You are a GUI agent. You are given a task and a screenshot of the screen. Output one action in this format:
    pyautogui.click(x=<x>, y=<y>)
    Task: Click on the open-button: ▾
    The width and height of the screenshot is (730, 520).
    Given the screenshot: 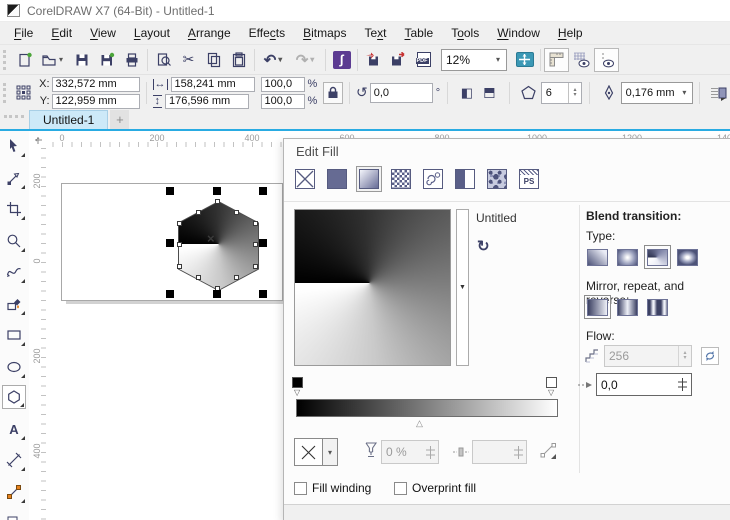 What is the action you would take?
    pyautogui.click(x=53, y=60)
    